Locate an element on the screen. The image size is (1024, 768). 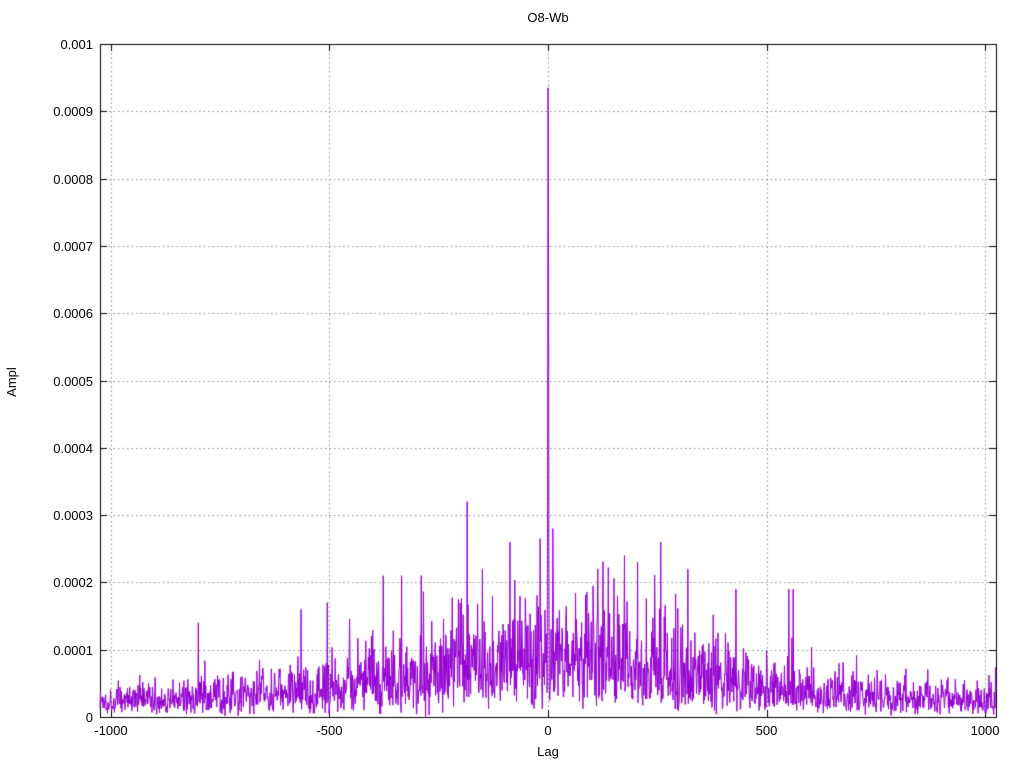
x-tick-label: 0 is located at coordinates (548, 730).